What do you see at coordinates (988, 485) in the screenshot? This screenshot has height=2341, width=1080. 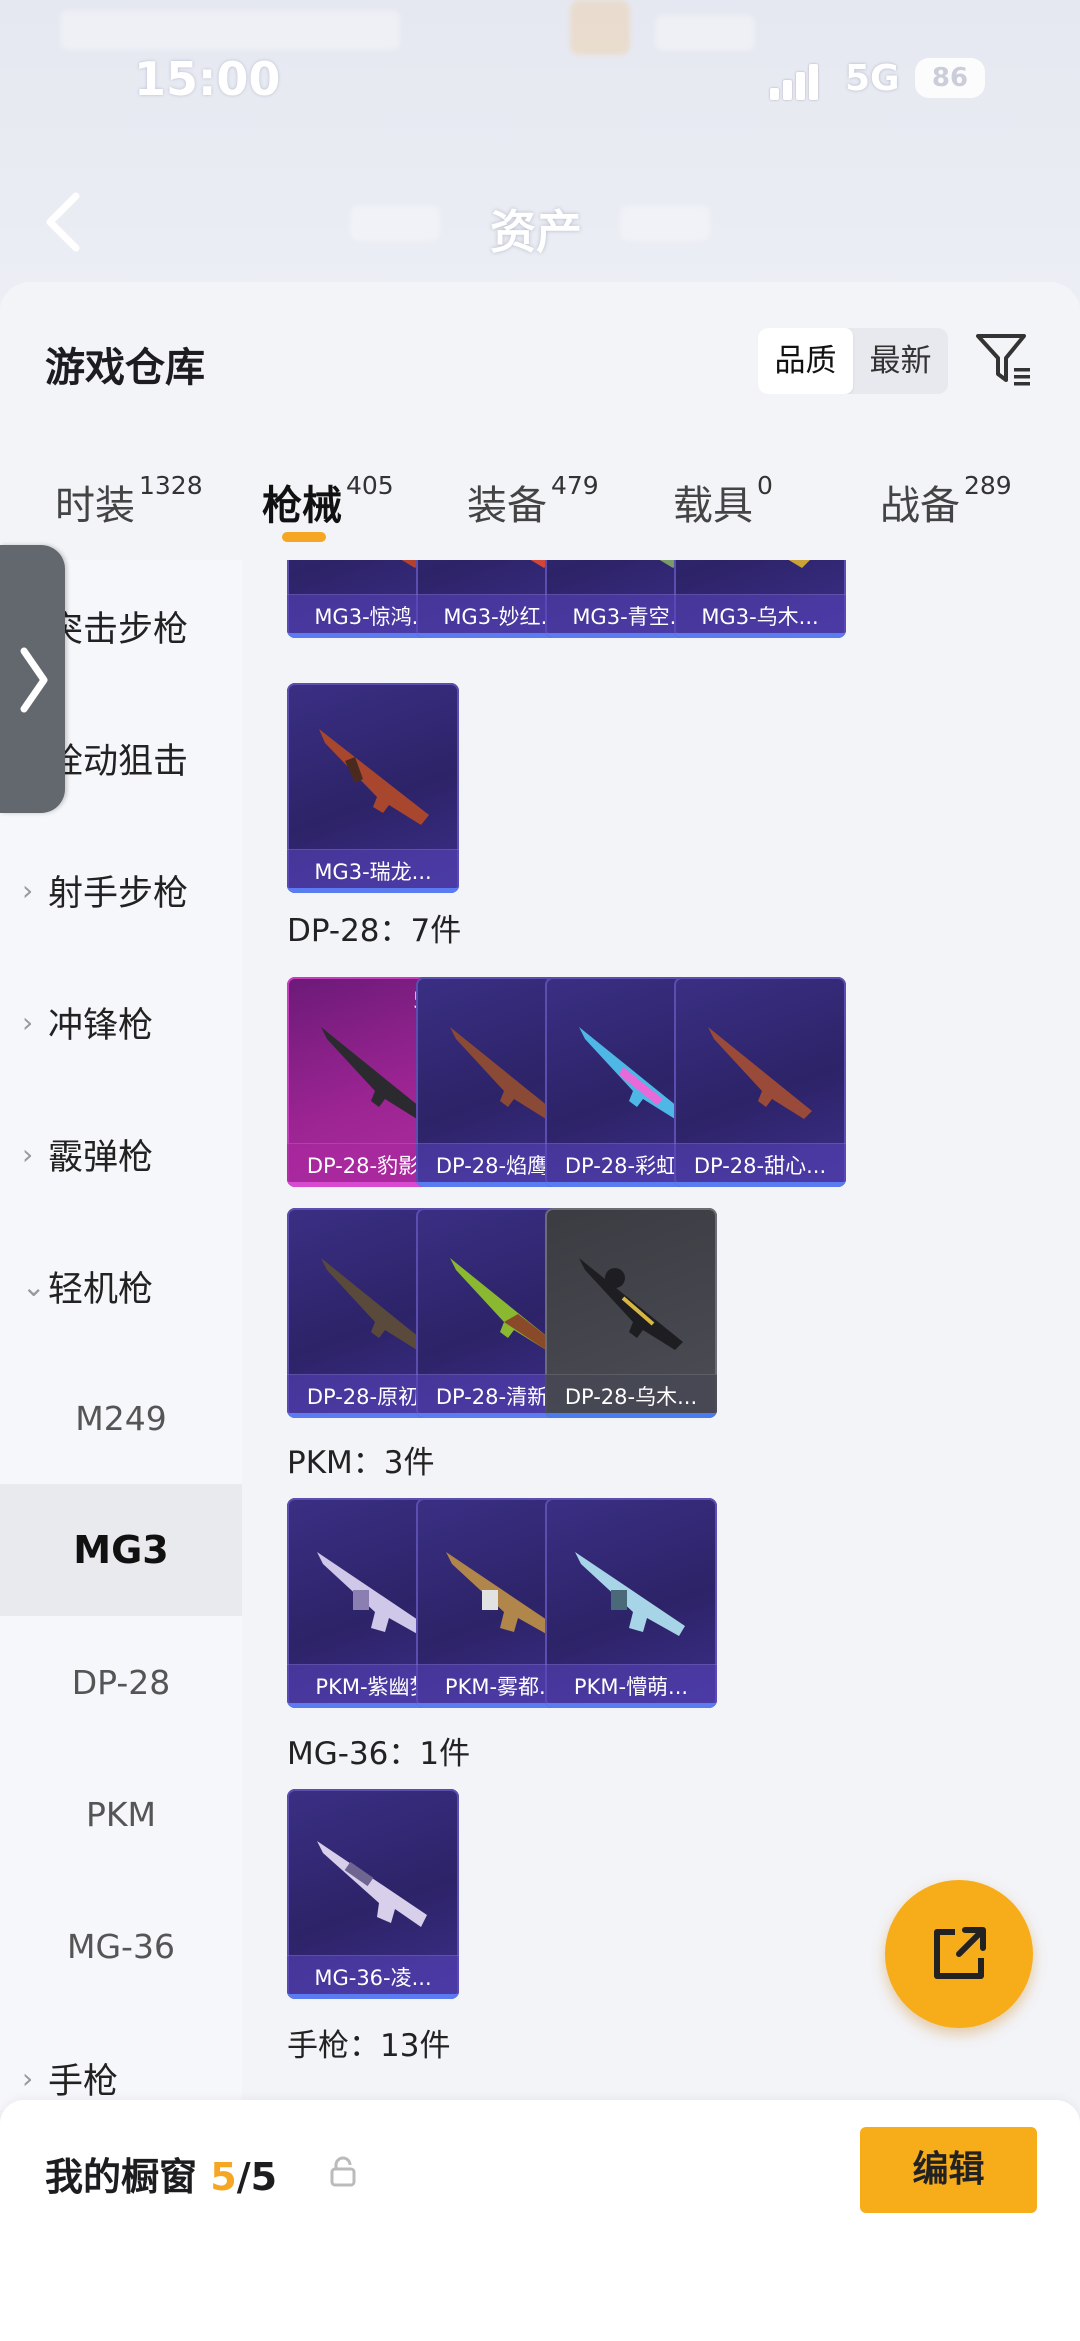 I see `tab-count: 289` at bounding box center [988, 485].